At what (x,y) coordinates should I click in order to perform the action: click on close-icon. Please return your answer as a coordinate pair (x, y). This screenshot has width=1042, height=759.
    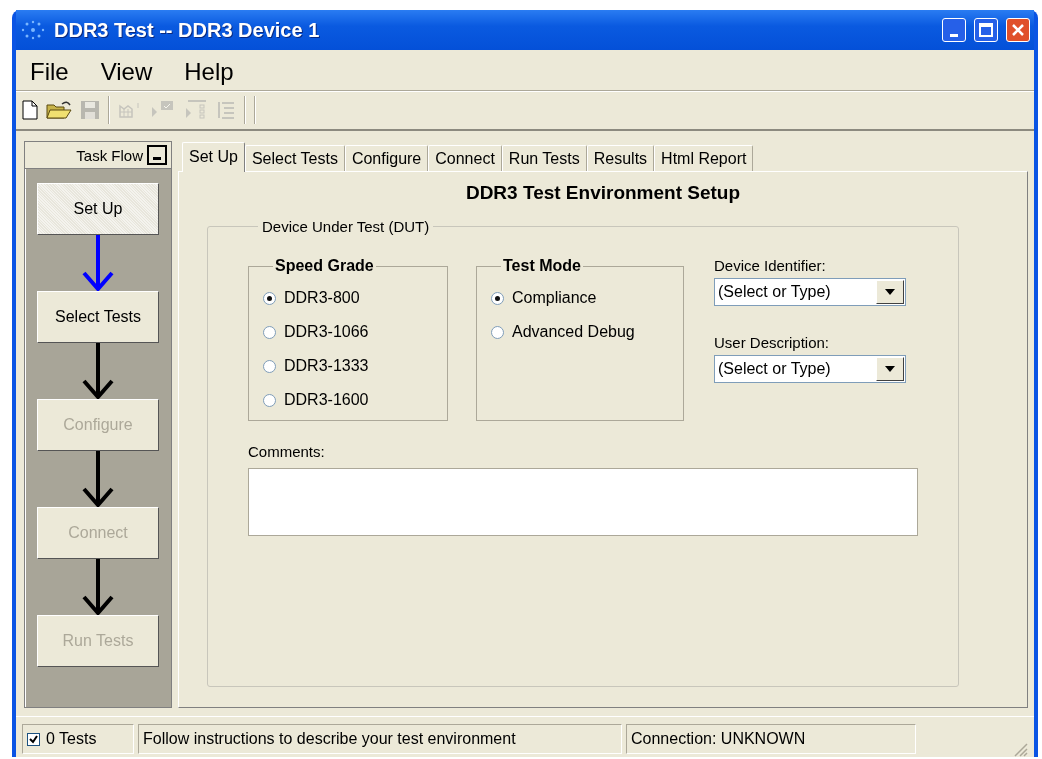
    Looking at the image, I should click on (1018, 30).